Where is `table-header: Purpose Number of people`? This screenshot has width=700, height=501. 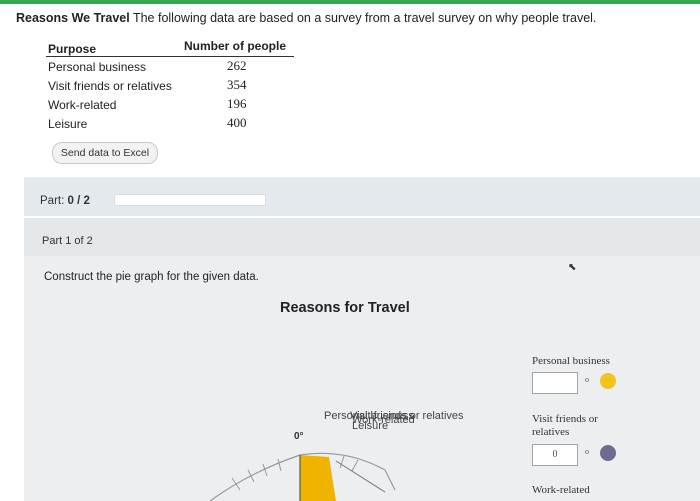 table-header: Purpose Number of people is located at coordinates (170, 47).